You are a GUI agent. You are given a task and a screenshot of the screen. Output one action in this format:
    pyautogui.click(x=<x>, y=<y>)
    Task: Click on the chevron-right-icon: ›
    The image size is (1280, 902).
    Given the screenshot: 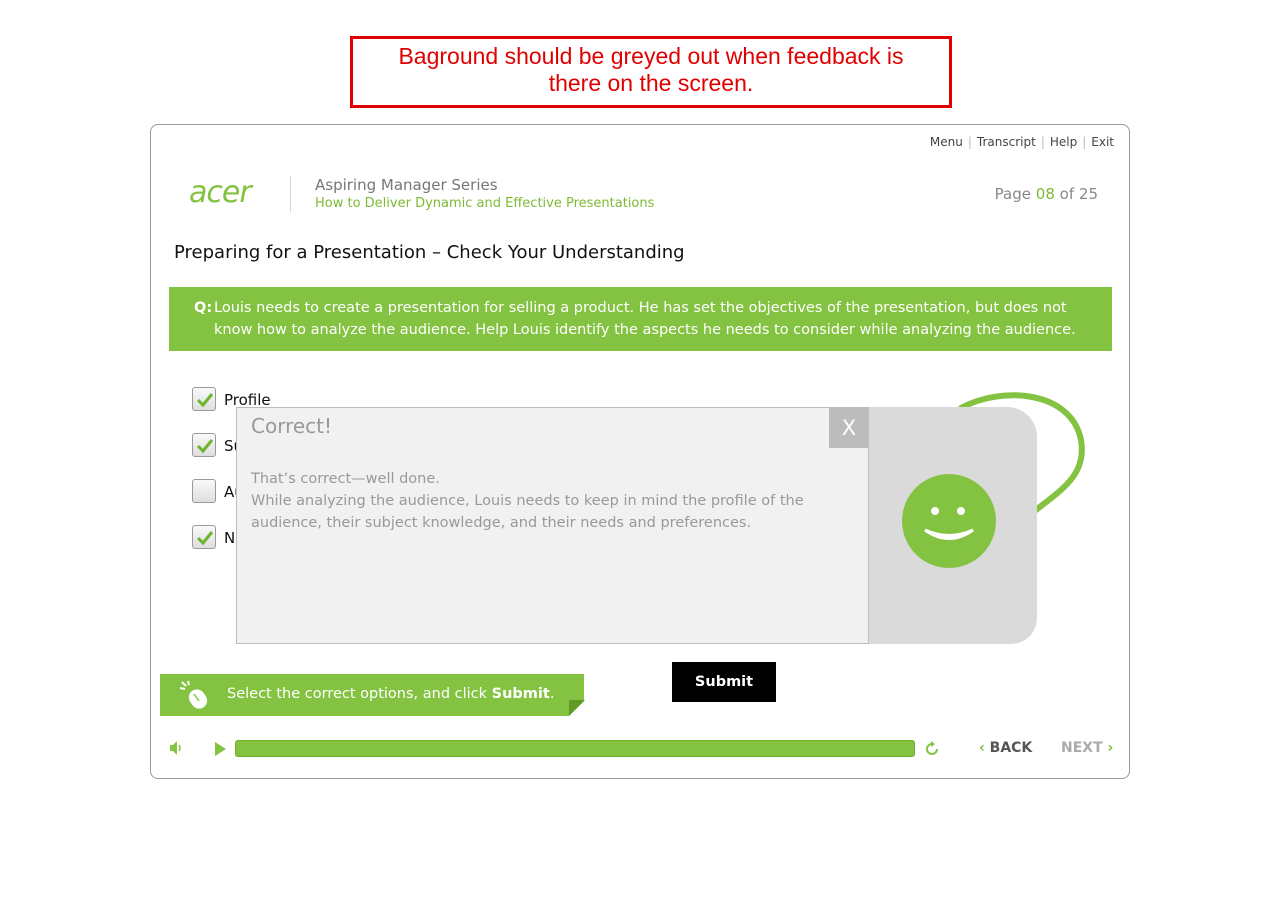 What is the action you would take?
    pyautogui.click(x=1110, y=748)
    